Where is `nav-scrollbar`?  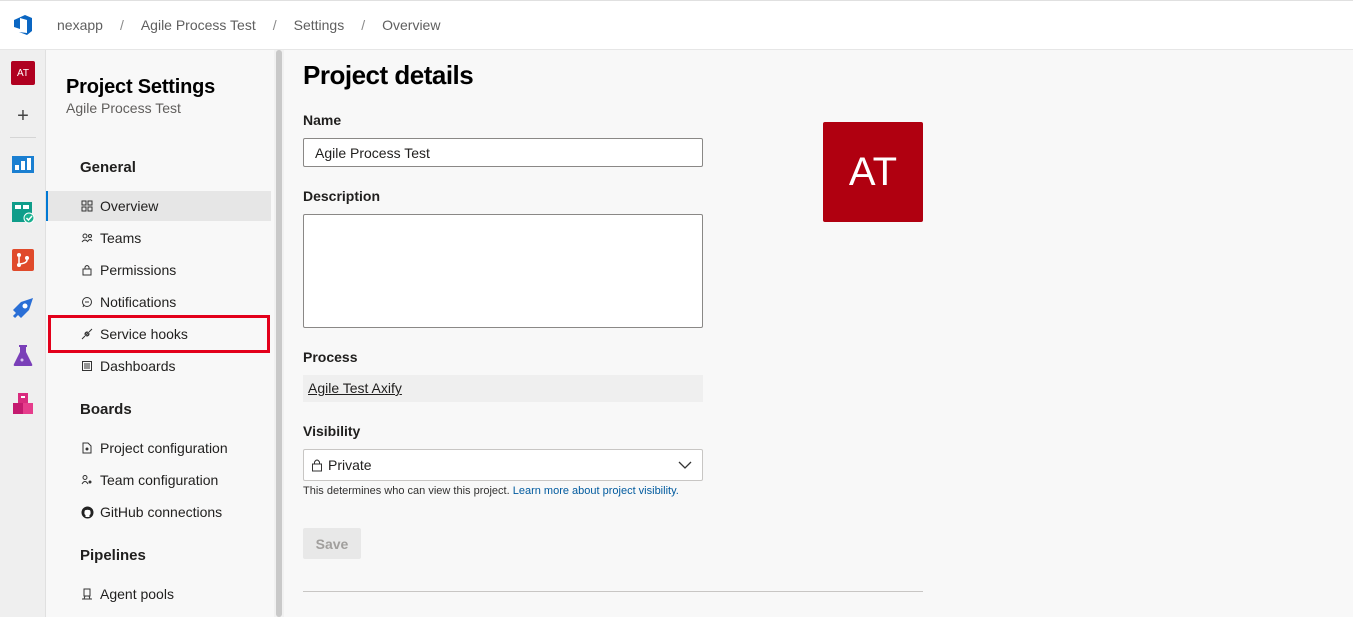 nav-scrollbar is located at coordinates (279, 333).